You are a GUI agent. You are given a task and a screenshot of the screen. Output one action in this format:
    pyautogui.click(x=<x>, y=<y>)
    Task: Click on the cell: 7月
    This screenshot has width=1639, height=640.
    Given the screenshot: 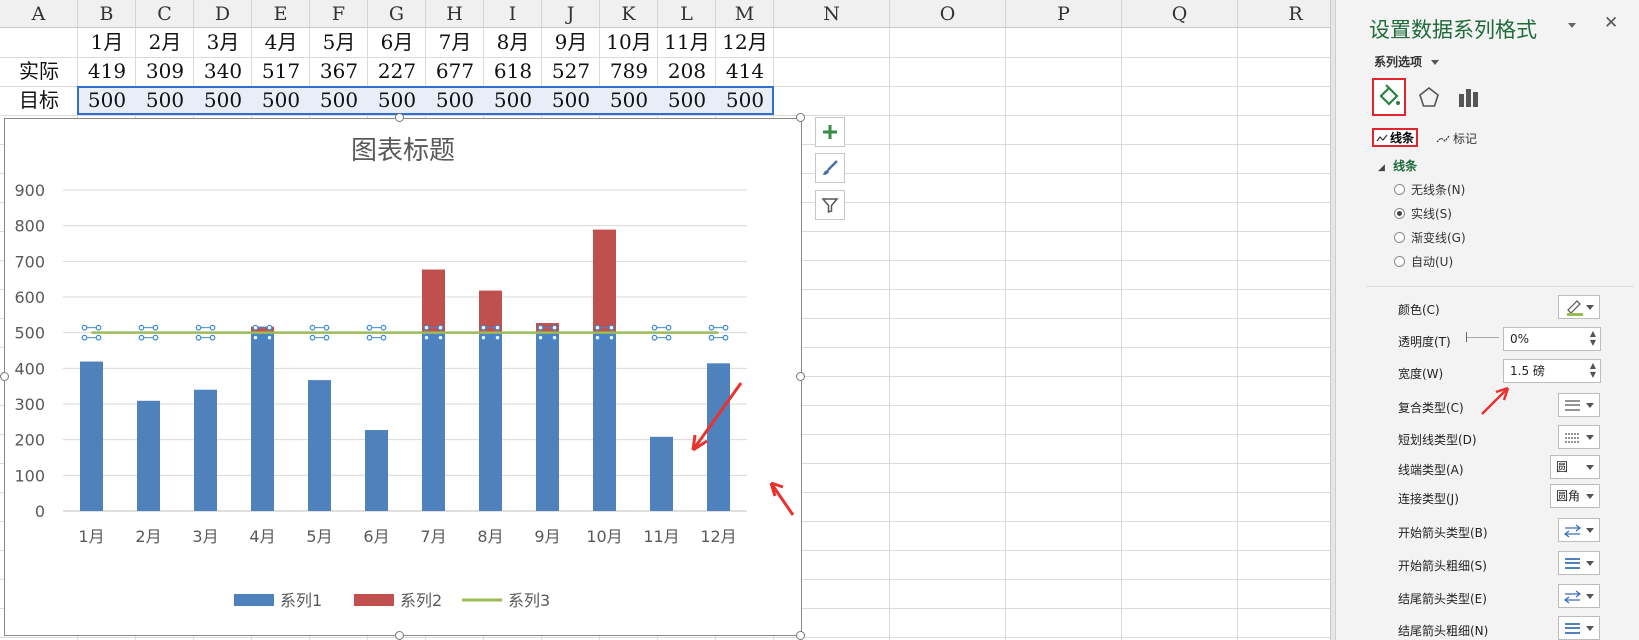 What is the action you would take?
    pyautogui.click(x=455, y=42)
    